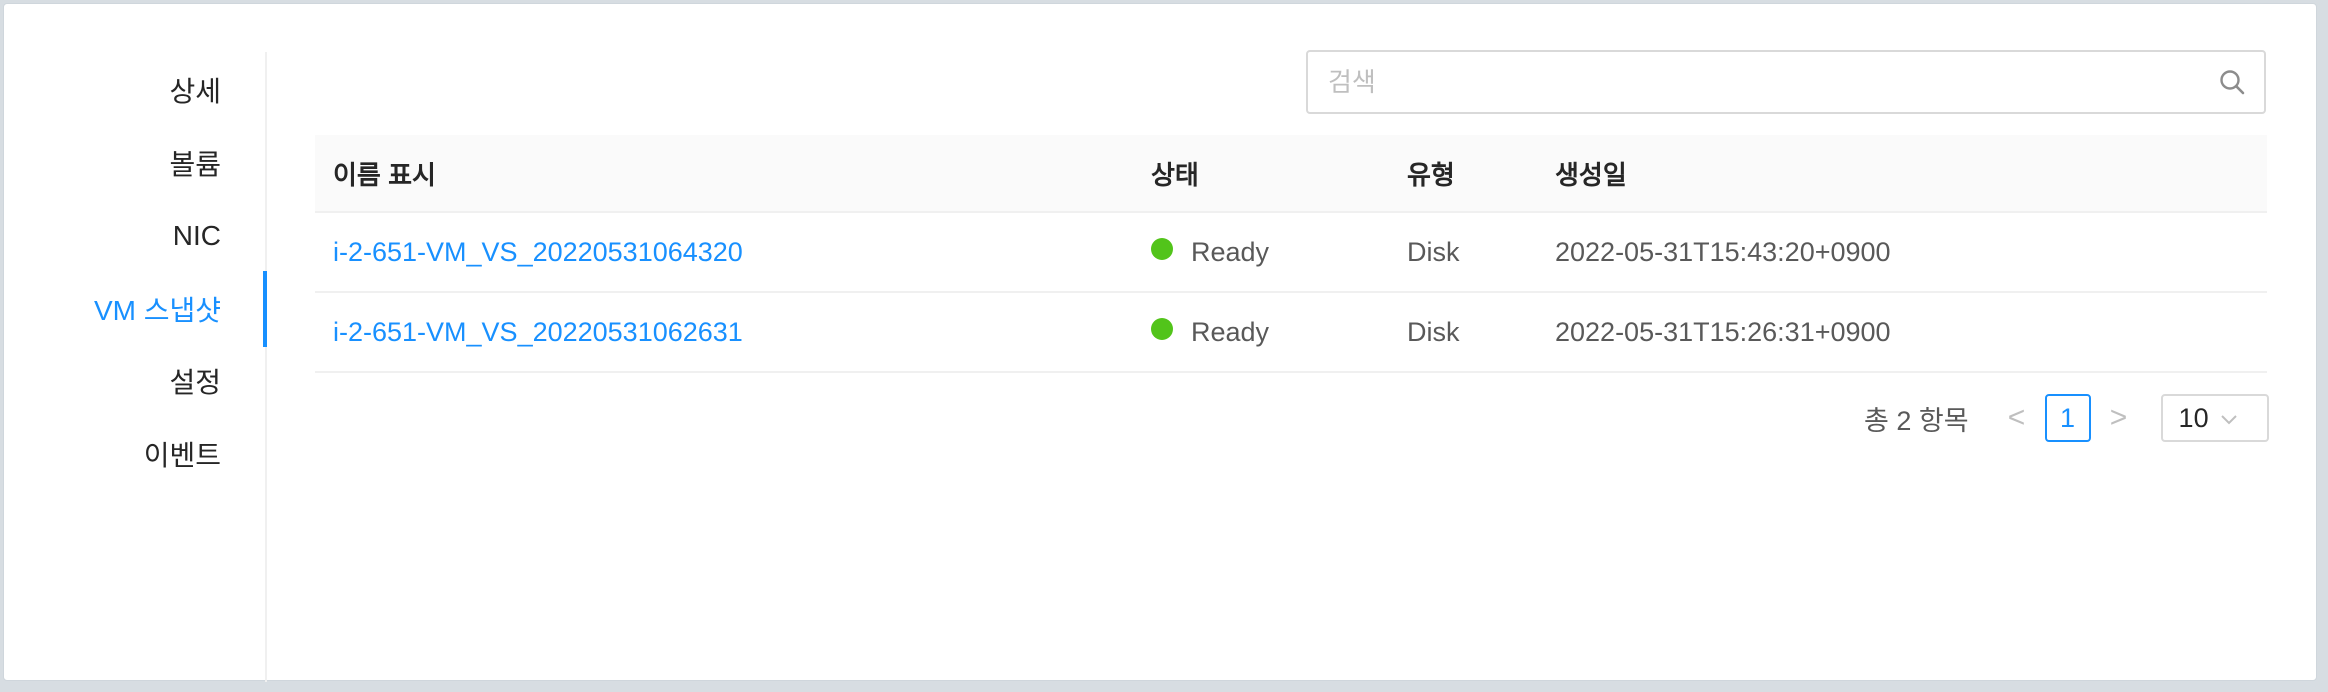  What do you see at coordinates (1291, 174) in the screenshot?
I see `table-header: 이름 표시 상태 유형 생성일` at bounding box center [1291, 174].